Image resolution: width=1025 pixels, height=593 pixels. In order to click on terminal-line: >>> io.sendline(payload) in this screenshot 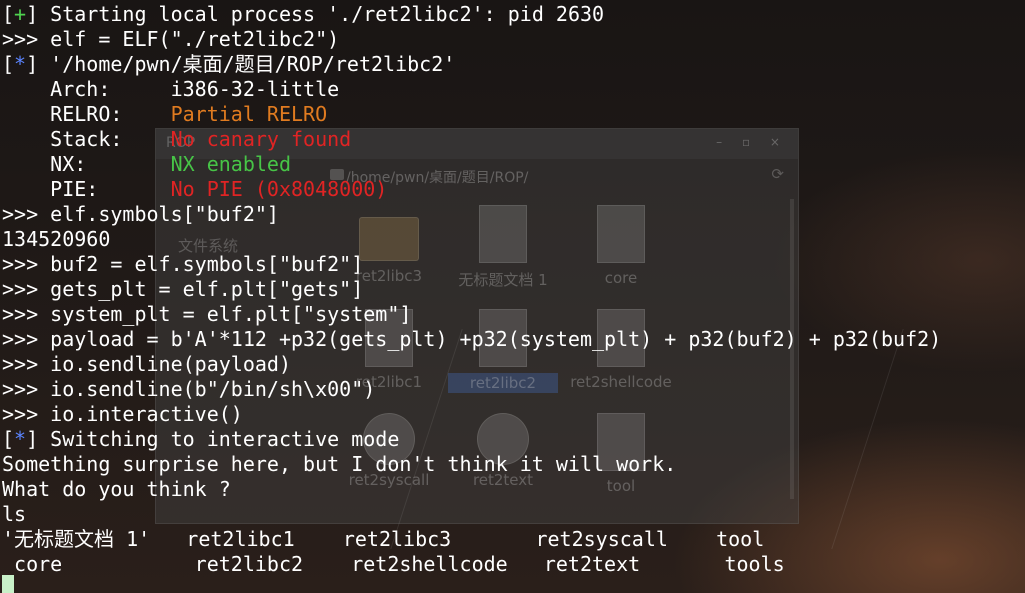, I will do `click(146, 364)`.